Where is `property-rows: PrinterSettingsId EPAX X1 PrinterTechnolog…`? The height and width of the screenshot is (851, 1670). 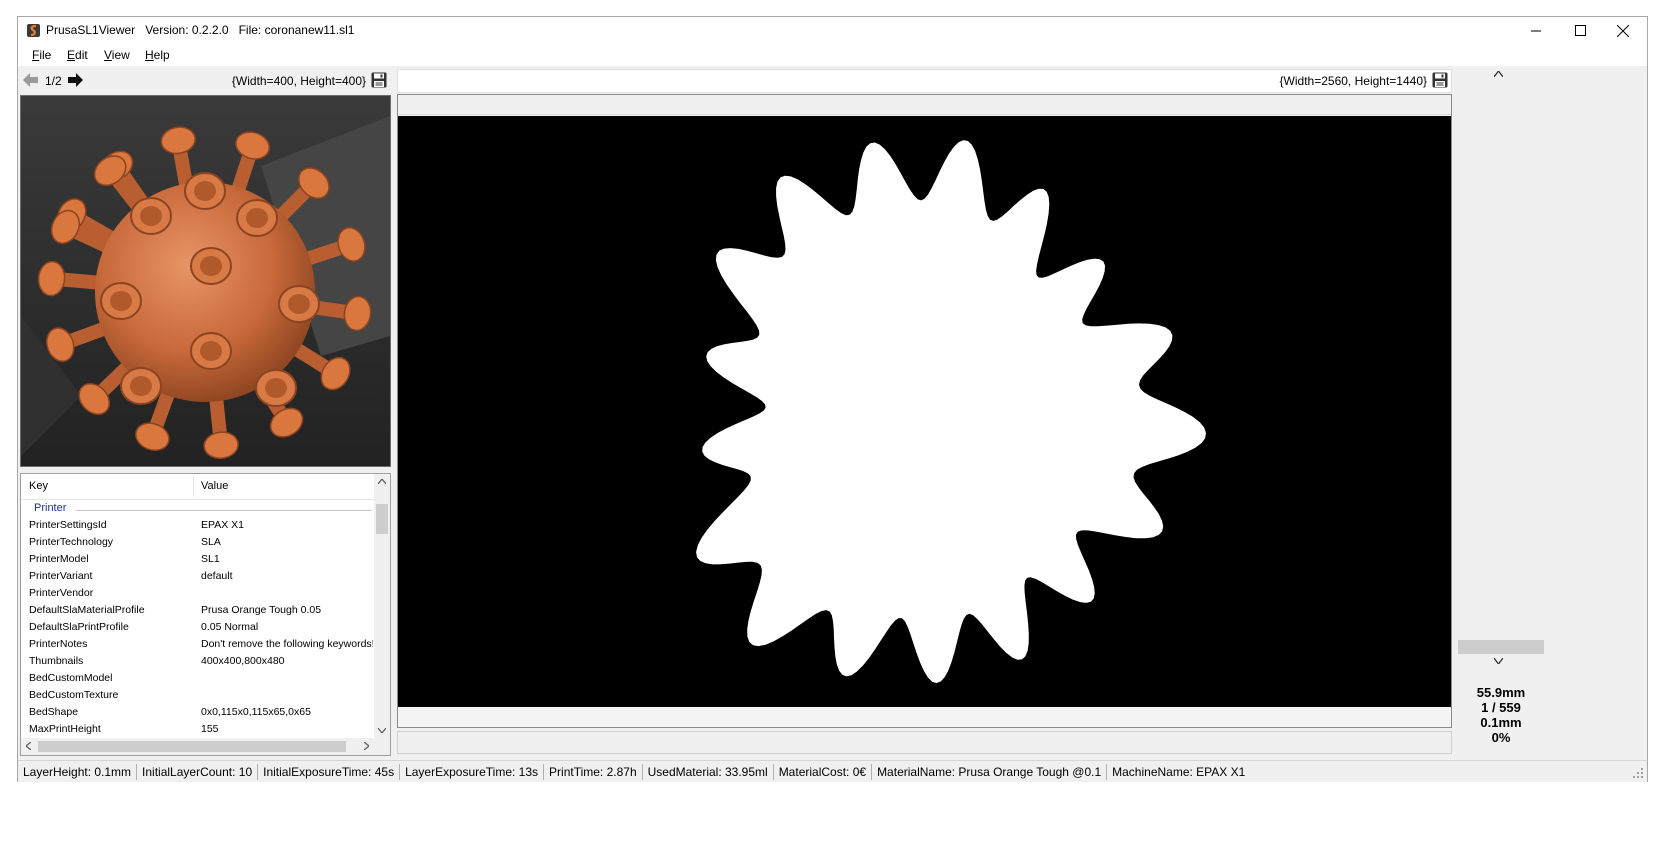 property-rows: PrinterSettingsId EPAX X1 PrinterTechnolog… is located at coordinates (197, 627).